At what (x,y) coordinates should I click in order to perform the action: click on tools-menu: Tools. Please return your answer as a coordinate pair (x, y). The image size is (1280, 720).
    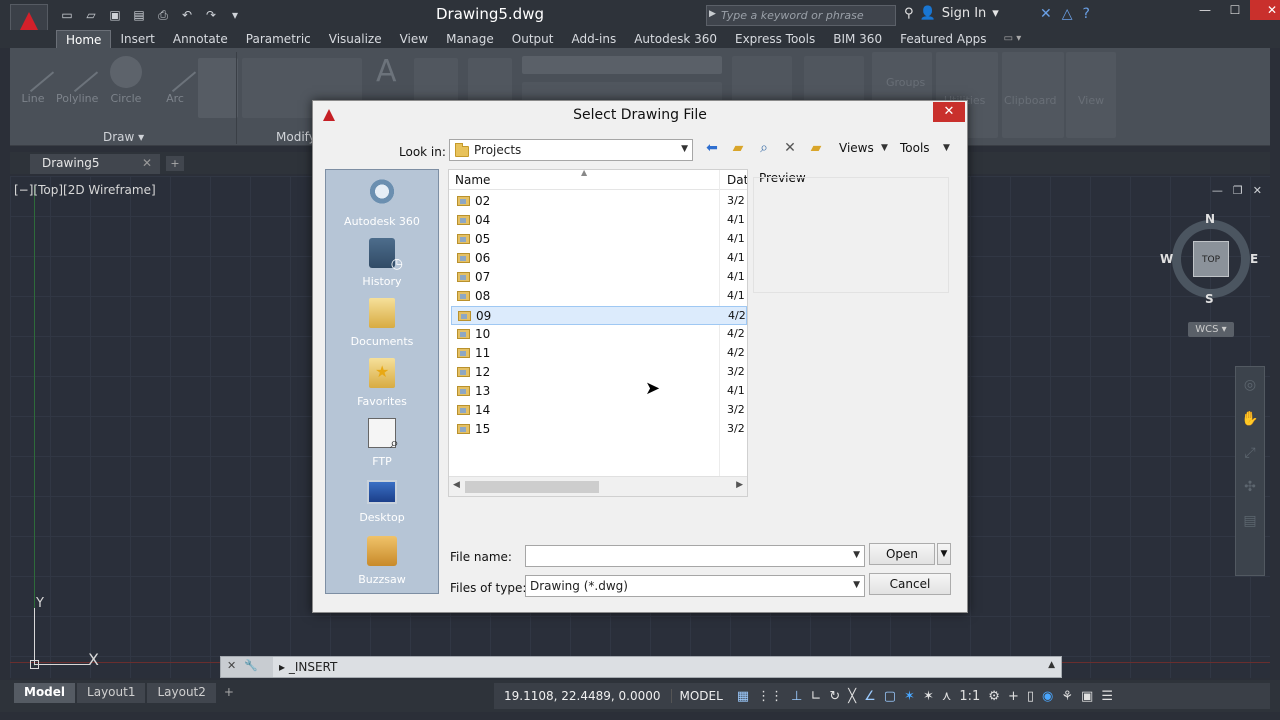
    Looking at the image, I should click on (915, 148).